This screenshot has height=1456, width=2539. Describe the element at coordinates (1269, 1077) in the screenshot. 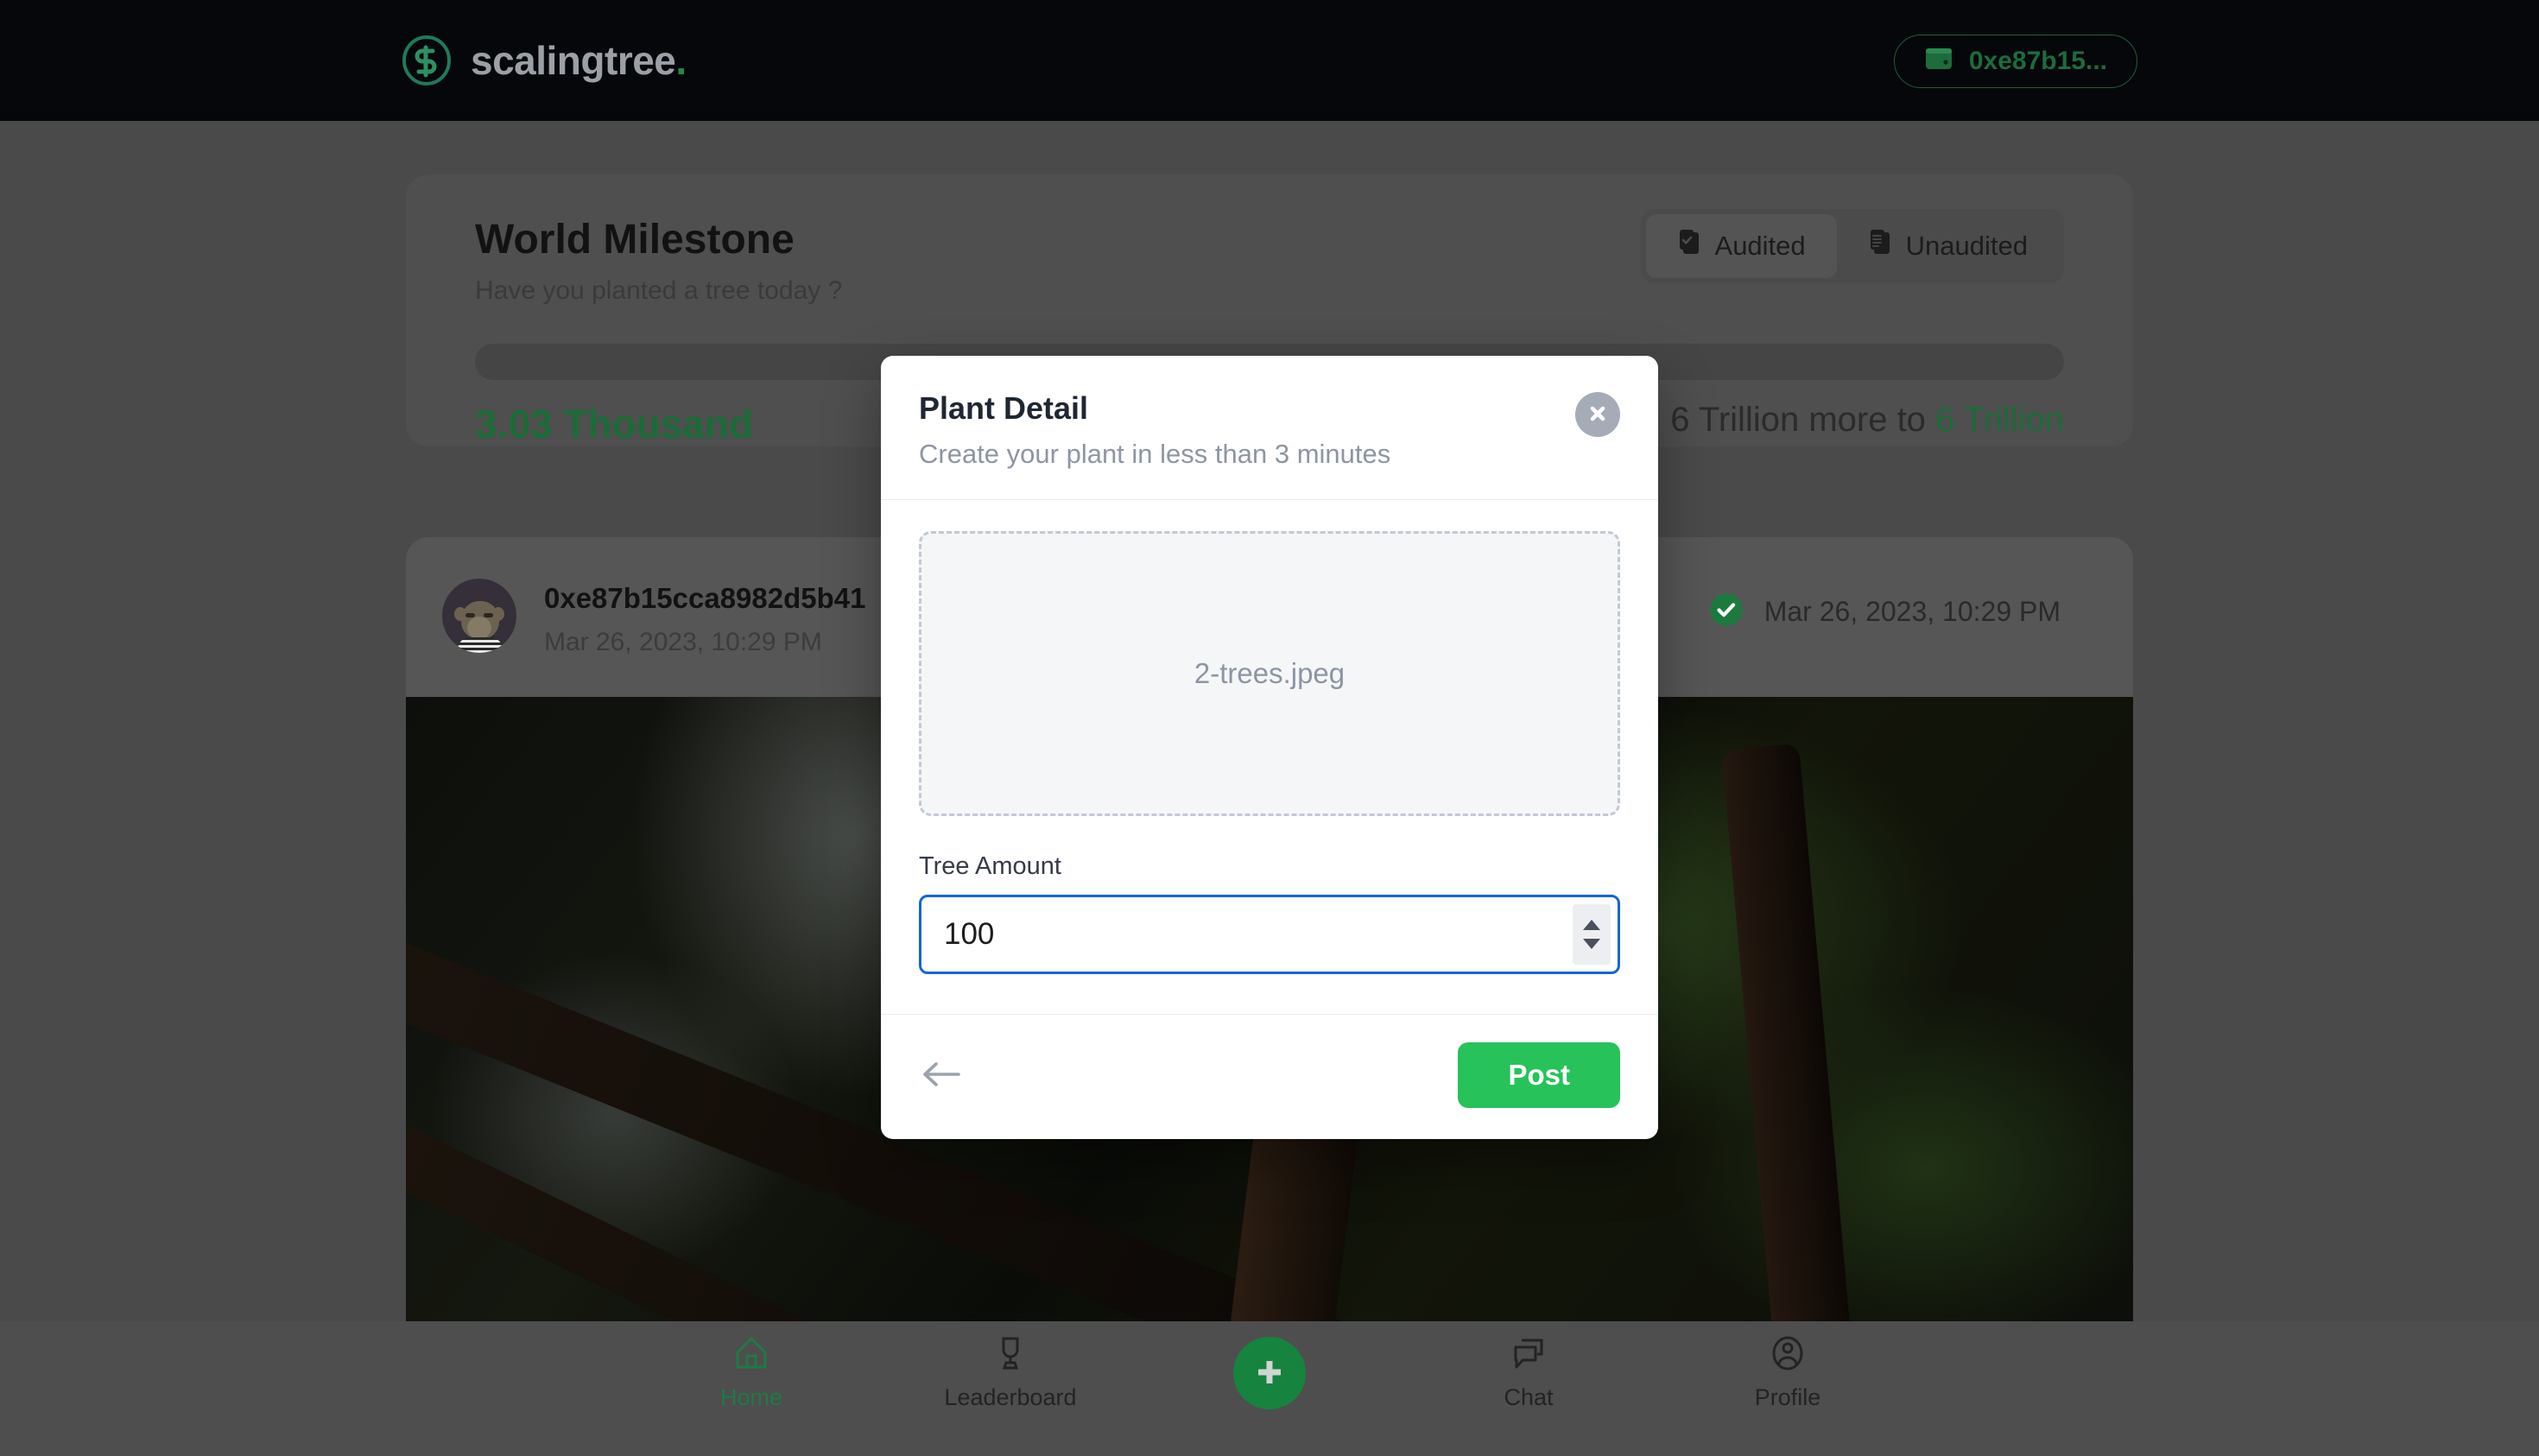

I see `modal-footer: Post` at that location.